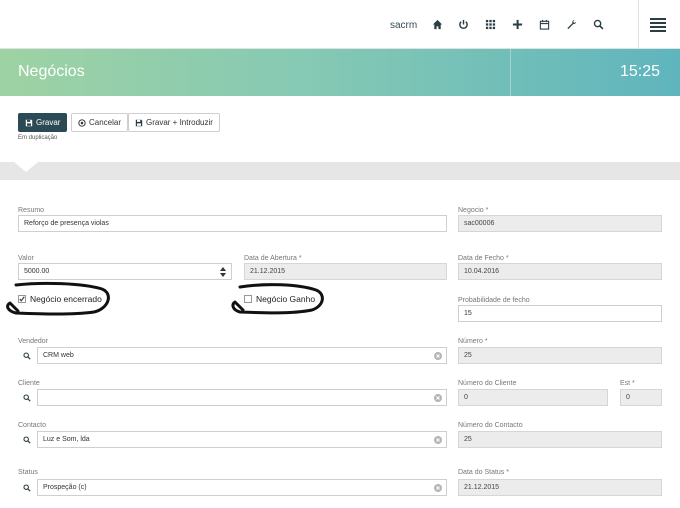 The image size is (680, 508). Describe the element at coordinates (510, 72) in the screenshot. I see `header-divider` at that location.